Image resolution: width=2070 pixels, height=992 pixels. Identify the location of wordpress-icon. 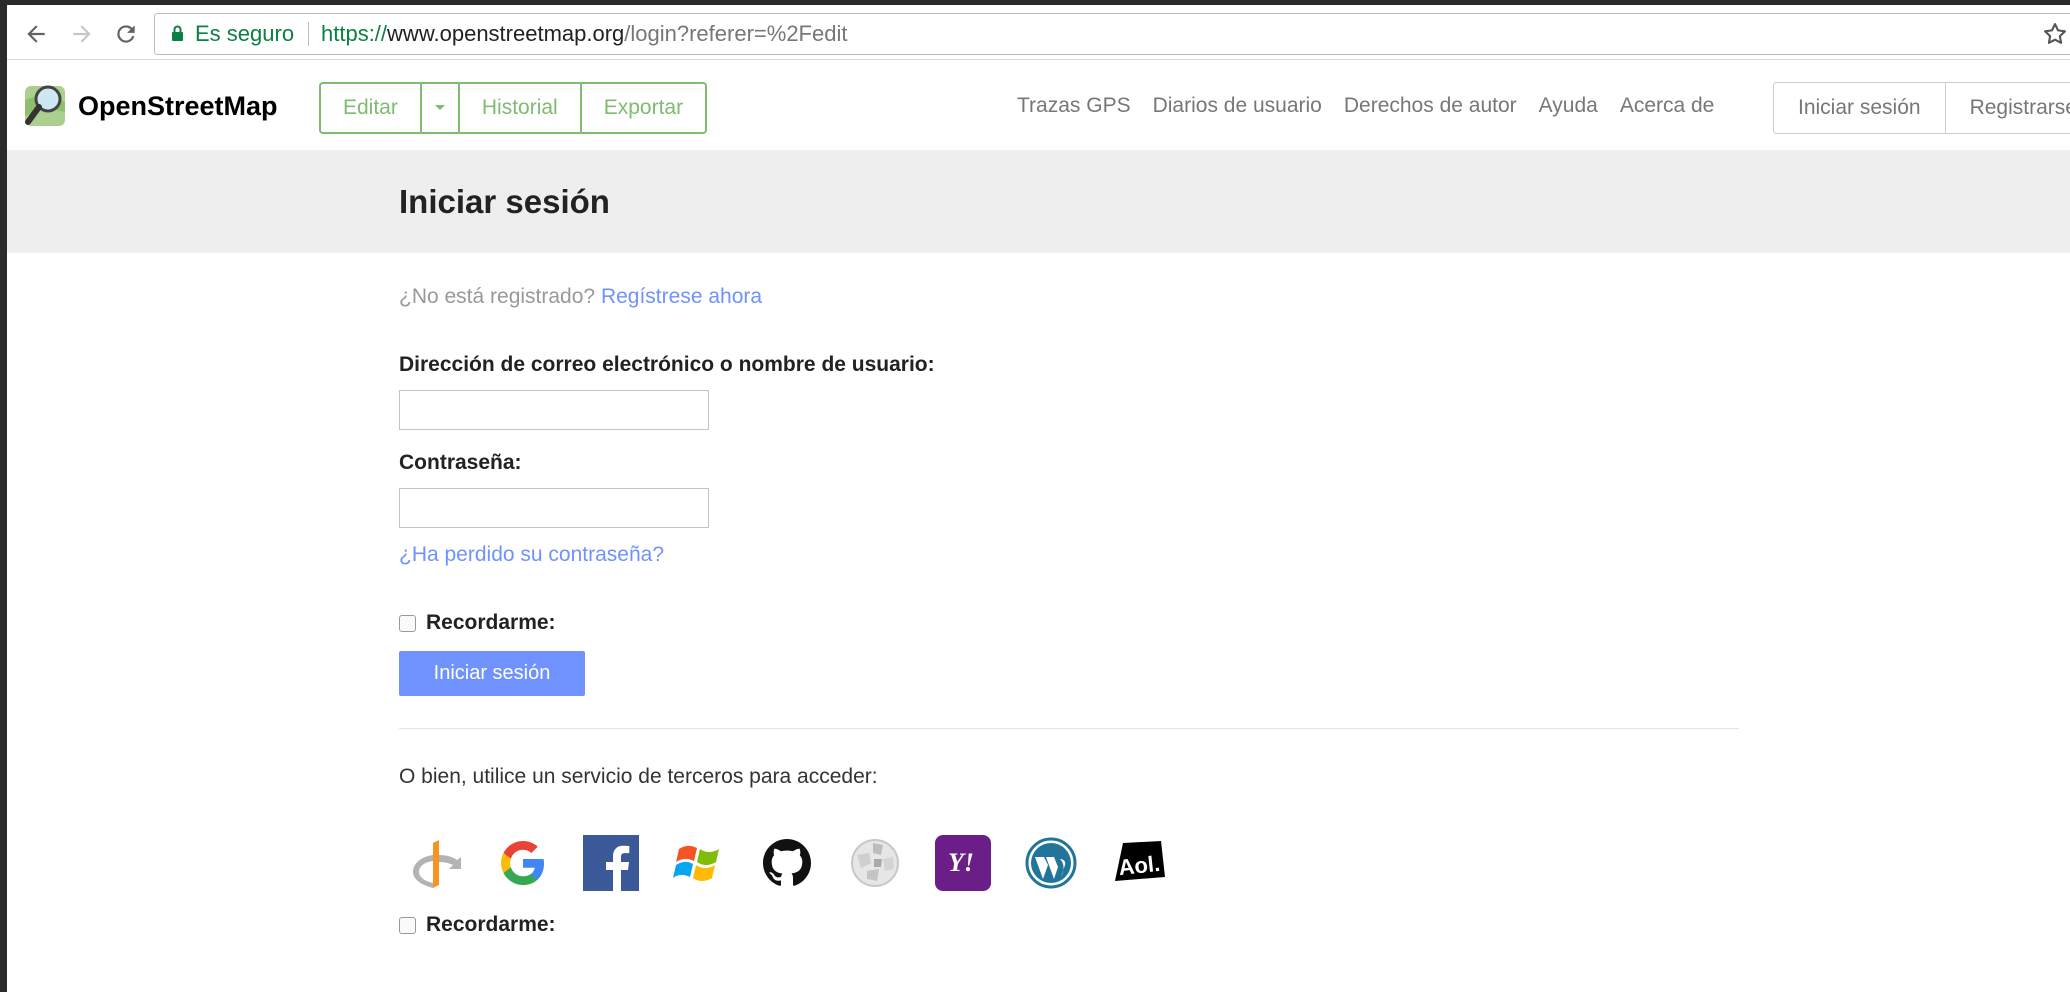
(1067, 863).